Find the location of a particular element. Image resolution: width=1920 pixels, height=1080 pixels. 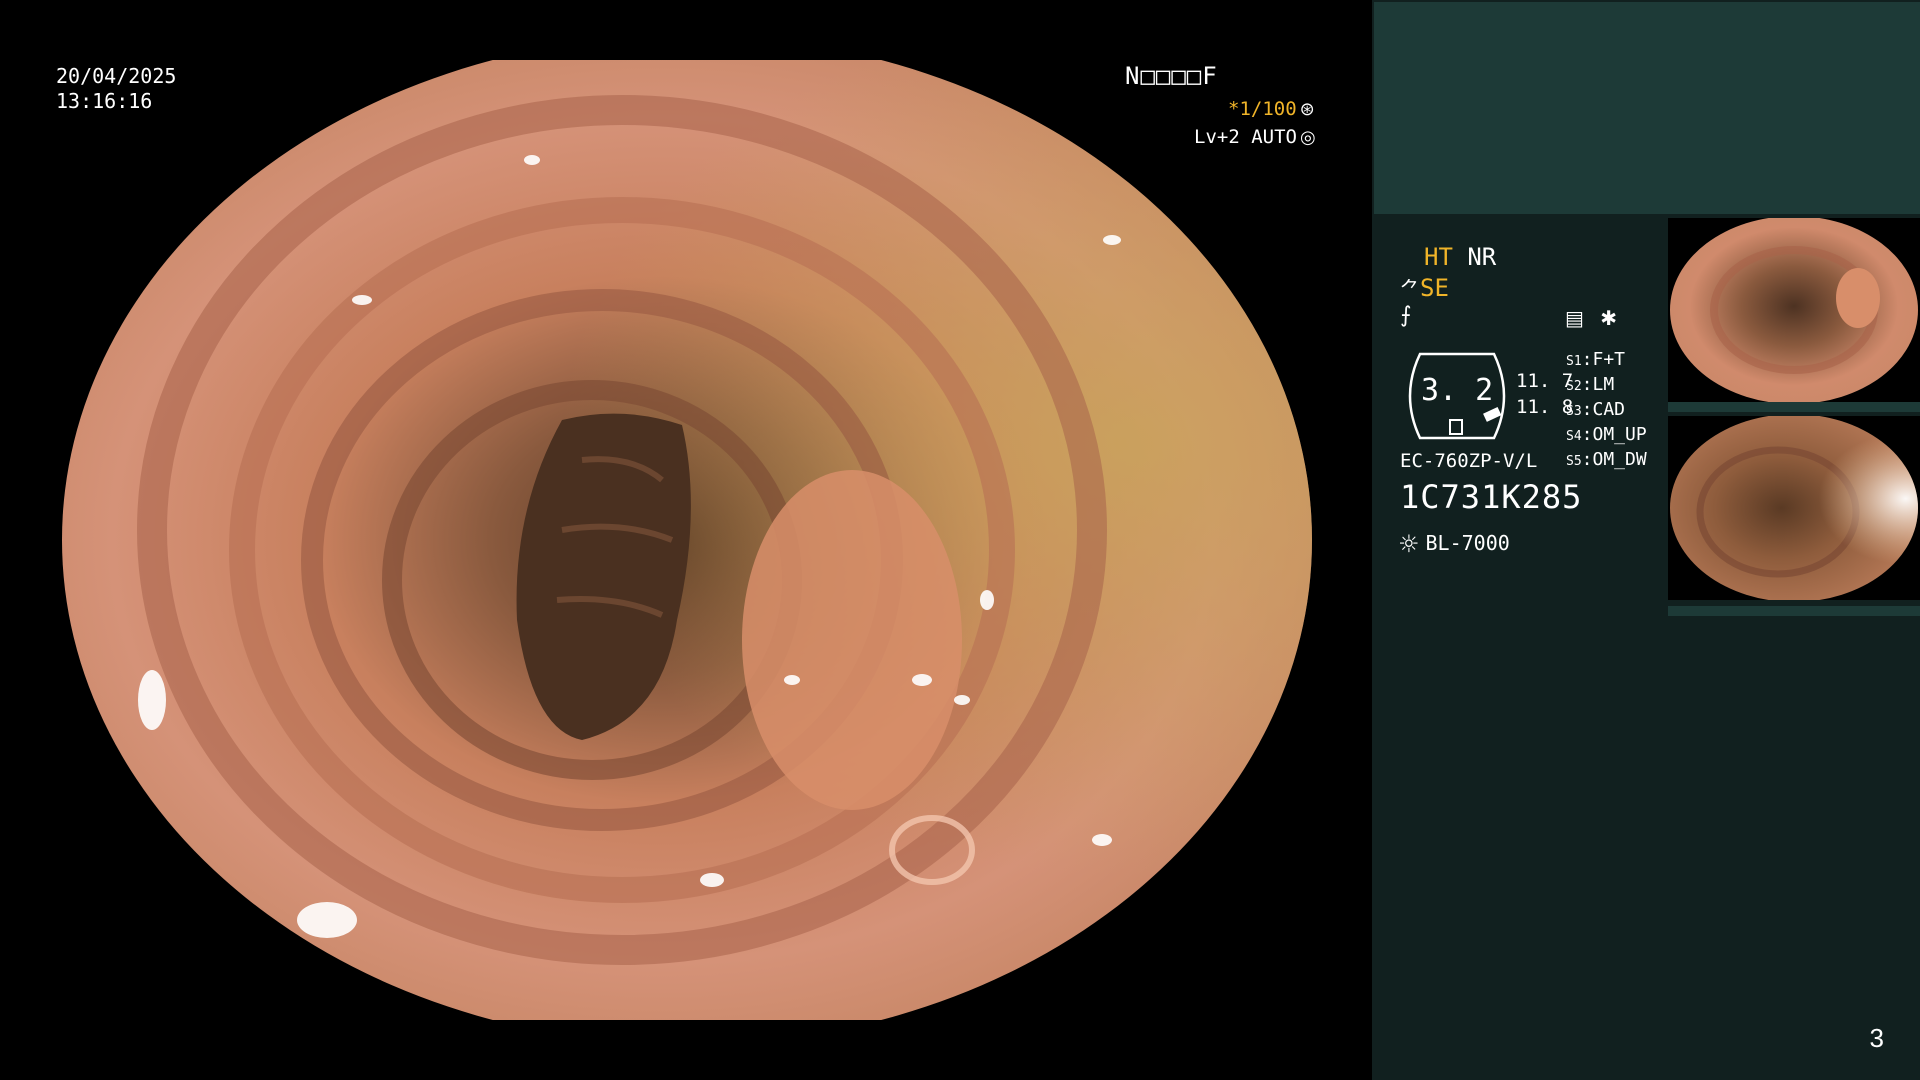

ht-label: HT is located at coordinates (1438, 257).